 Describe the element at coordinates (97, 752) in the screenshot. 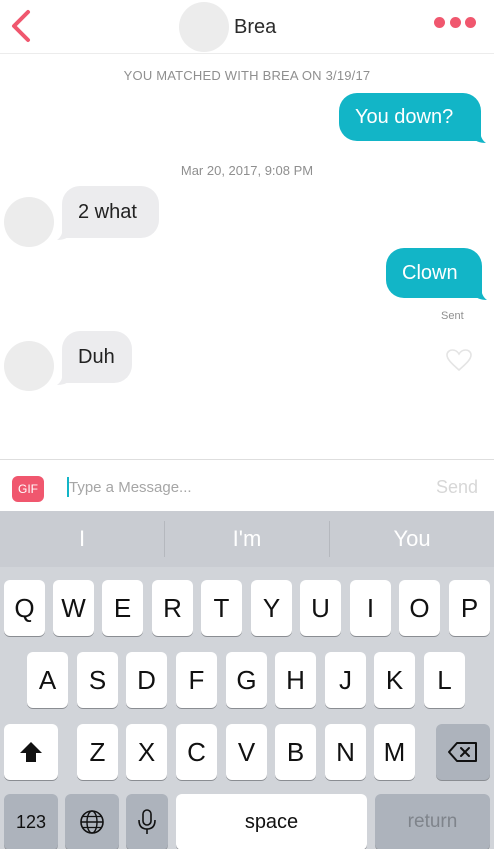

I see `key-z: Z` at that location.